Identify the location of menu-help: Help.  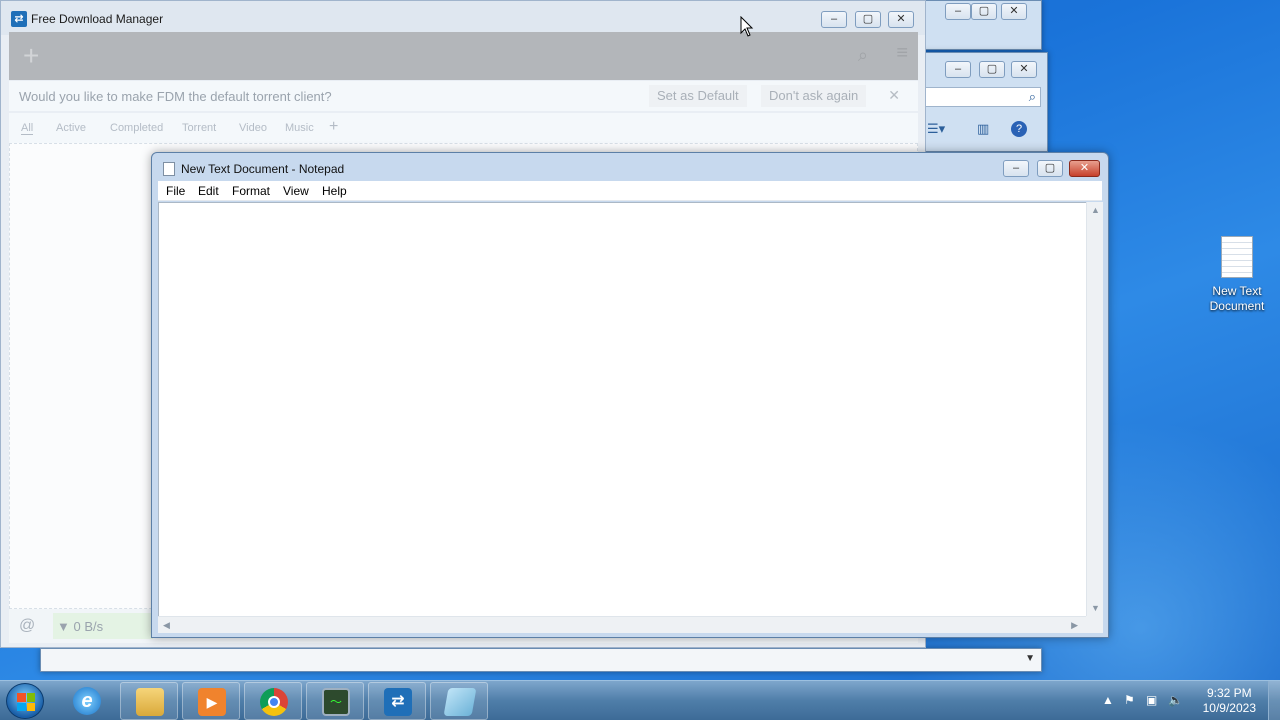
(334, 191).